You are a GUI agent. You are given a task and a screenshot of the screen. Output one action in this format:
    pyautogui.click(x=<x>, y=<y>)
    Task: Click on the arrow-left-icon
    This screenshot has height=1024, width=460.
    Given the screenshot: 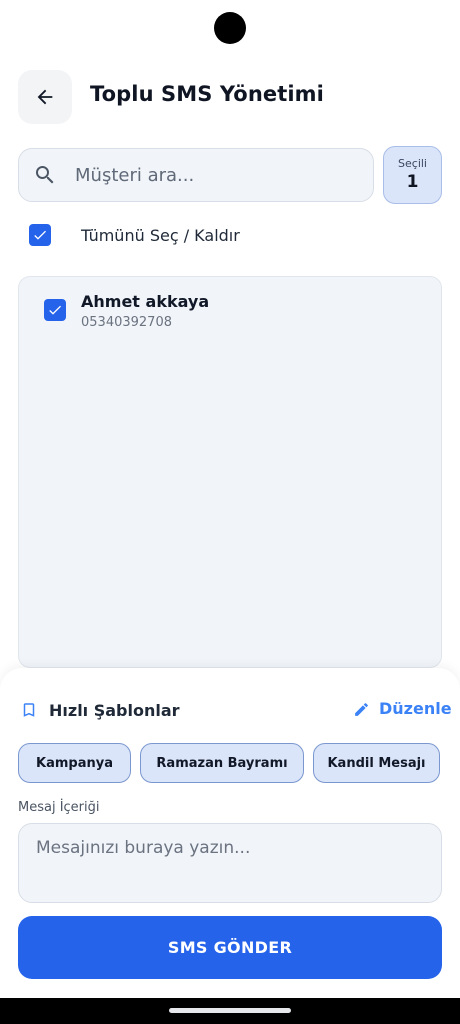 What is the action you would take?
    pyautogui.click(x=45, y=97)
    